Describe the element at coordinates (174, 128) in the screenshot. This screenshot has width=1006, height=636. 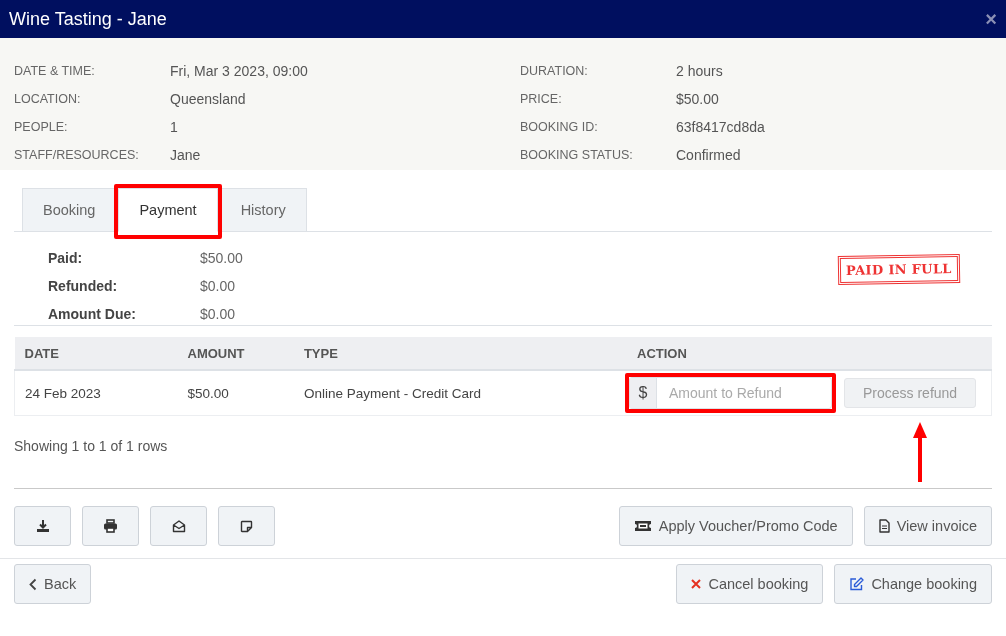
I see `detail-value: 1` at that location.